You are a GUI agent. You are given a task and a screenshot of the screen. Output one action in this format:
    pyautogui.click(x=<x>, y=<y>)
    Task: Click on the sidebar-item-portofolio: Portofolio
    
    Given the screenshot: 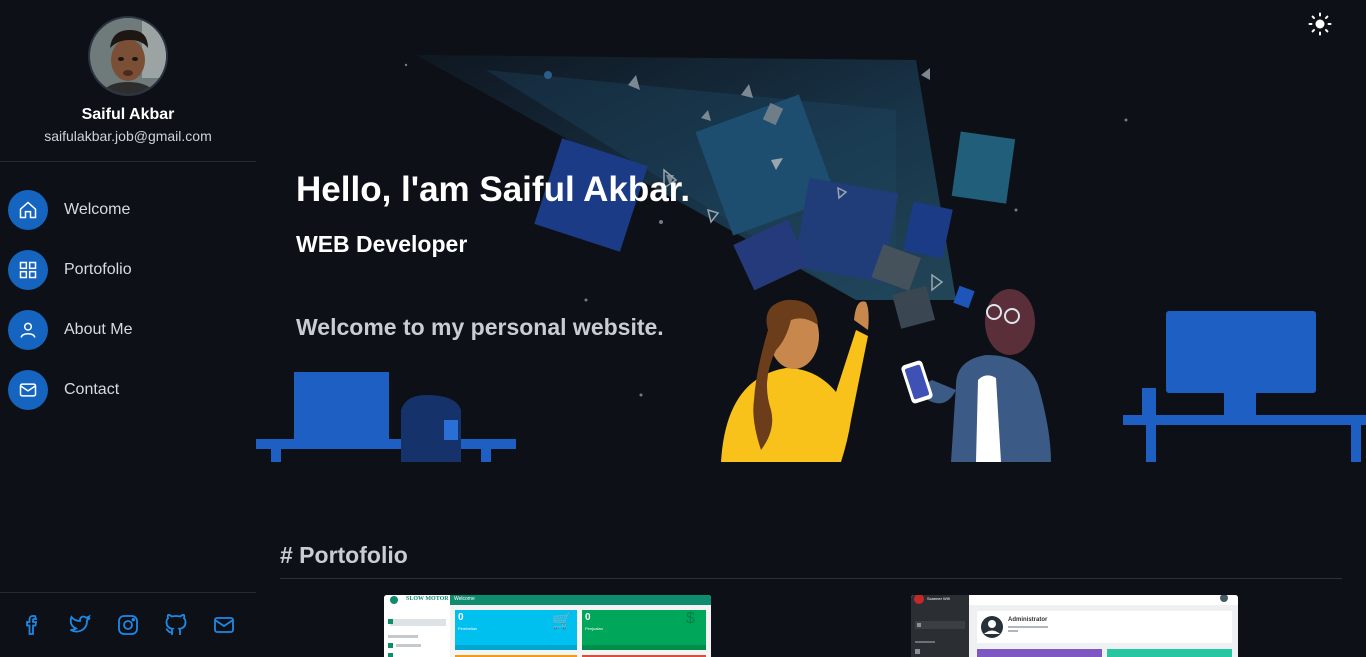 What is the action you would take?
    pyautogui.click(x=128, y=270)
    